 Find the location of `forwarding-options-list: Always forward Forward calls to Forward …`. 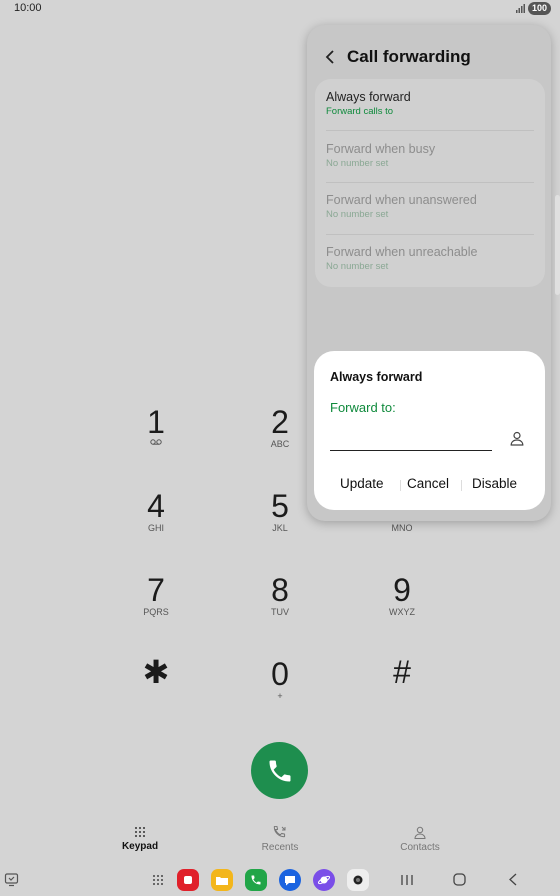

forwarding-options-list: Always forward Forward calls to Forward … is located at coordinates (430, 183).